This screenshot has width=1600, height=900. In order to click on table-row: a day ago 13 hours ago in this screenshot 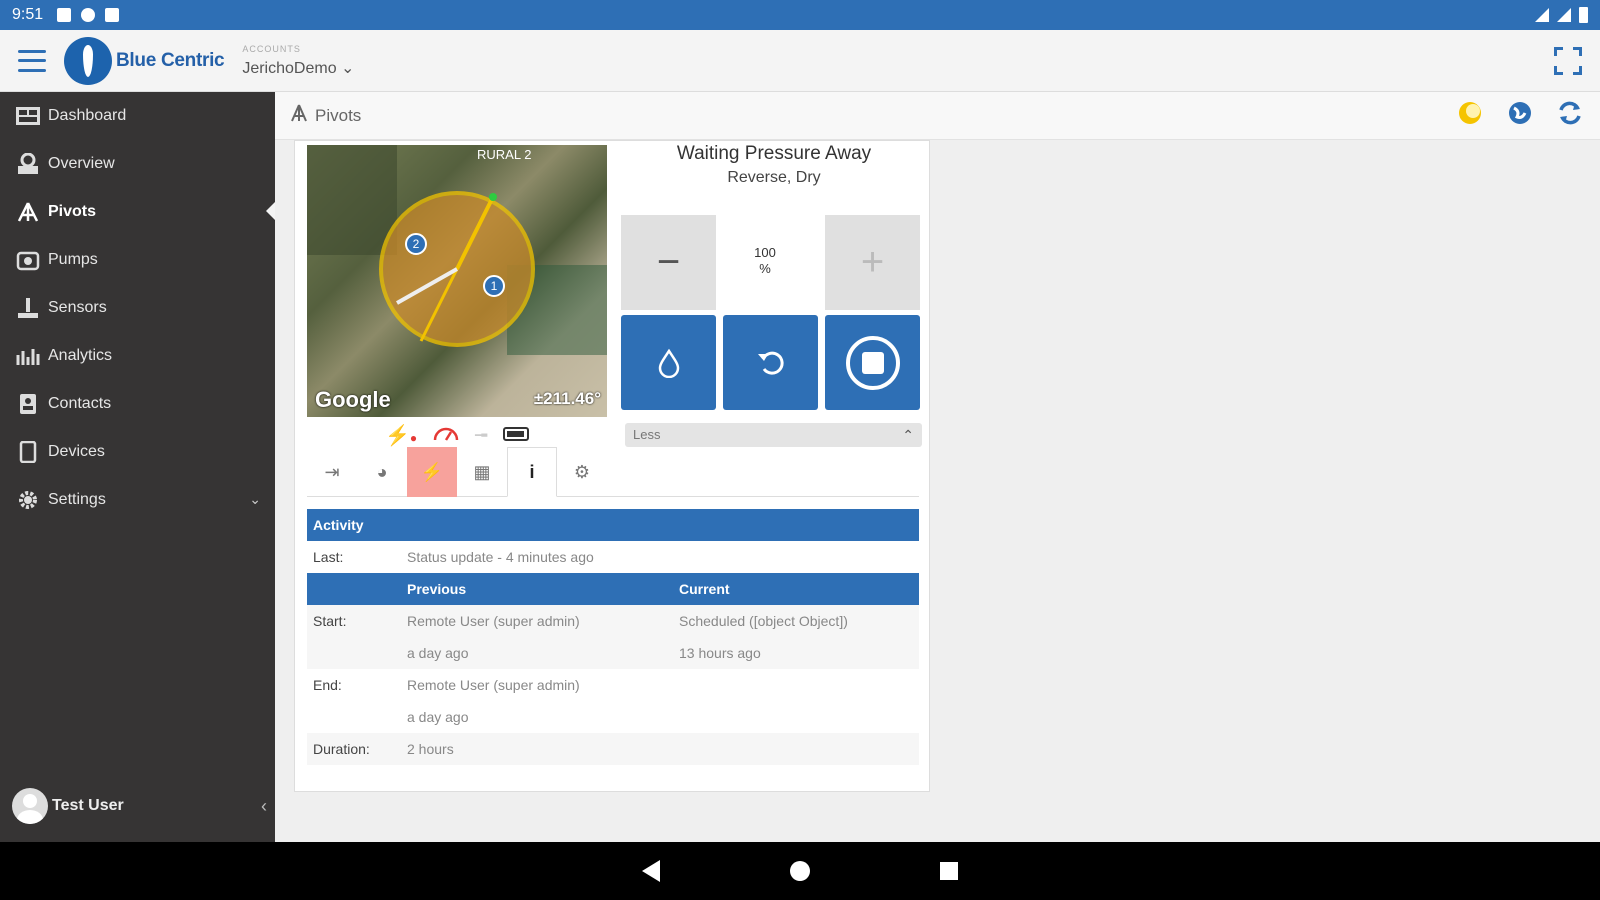, I will do `click(613, 653)`.